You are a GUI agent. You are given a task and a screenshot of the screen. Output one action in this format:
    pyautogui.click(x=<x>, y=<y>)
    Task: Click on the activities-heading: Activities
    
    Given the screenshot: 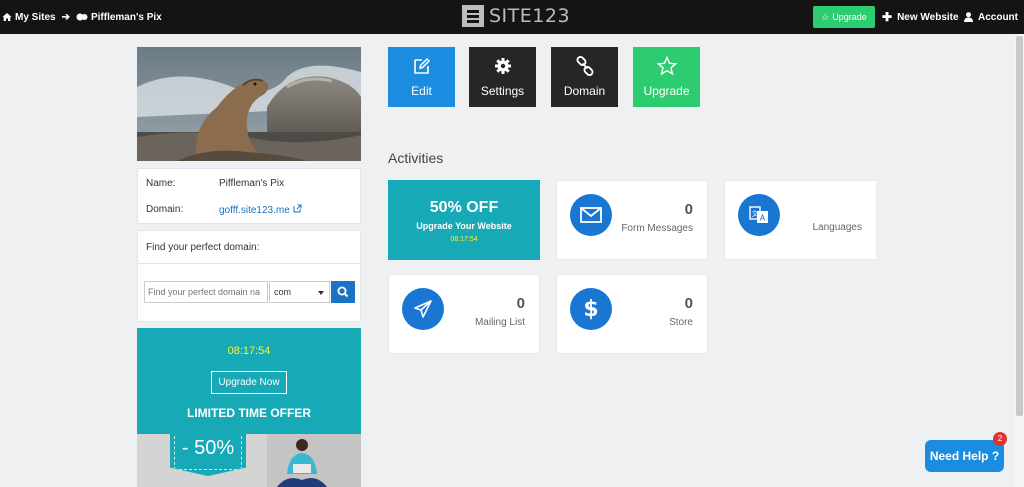 What is the action you would take?
    pyautogui.click(x=416, y=158)
    